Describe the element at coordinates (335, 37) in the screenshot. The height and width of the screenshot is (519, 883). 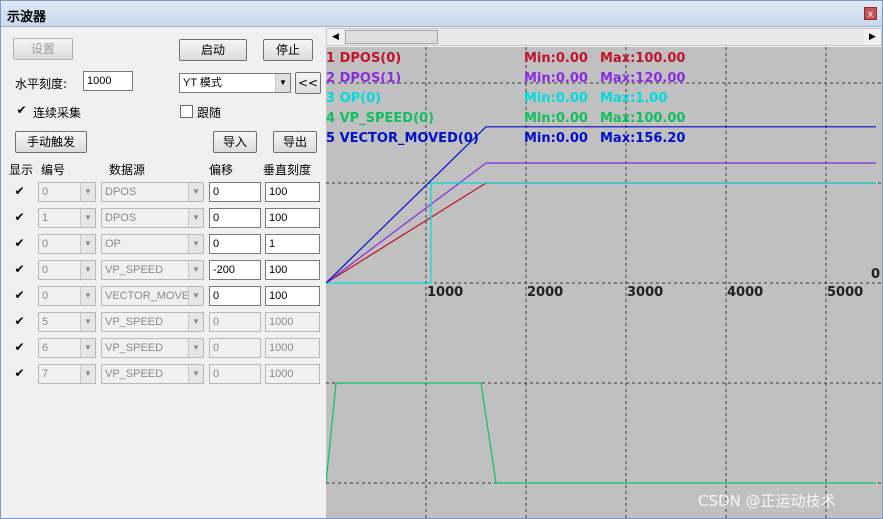
I see `scroll-left-icon: ◀` at that location.